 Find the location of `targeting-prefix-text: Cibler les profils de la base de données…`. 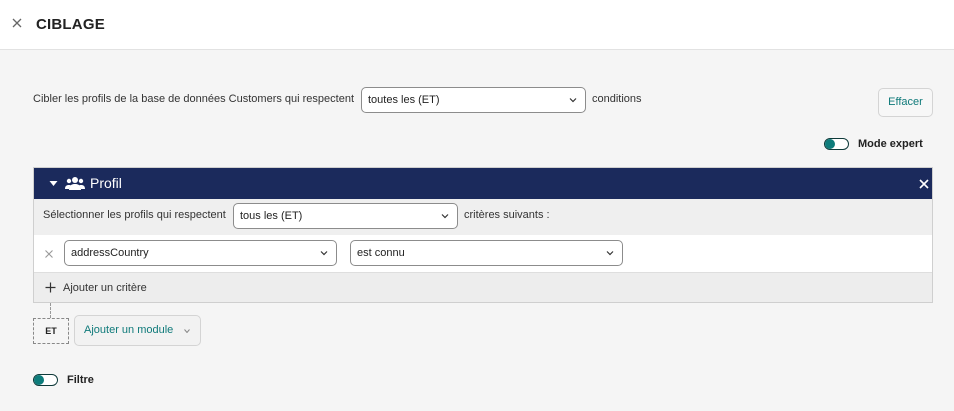

targeting-prefix-text: Cibler les profils de la base de données… is located at coordinates (194, 99).